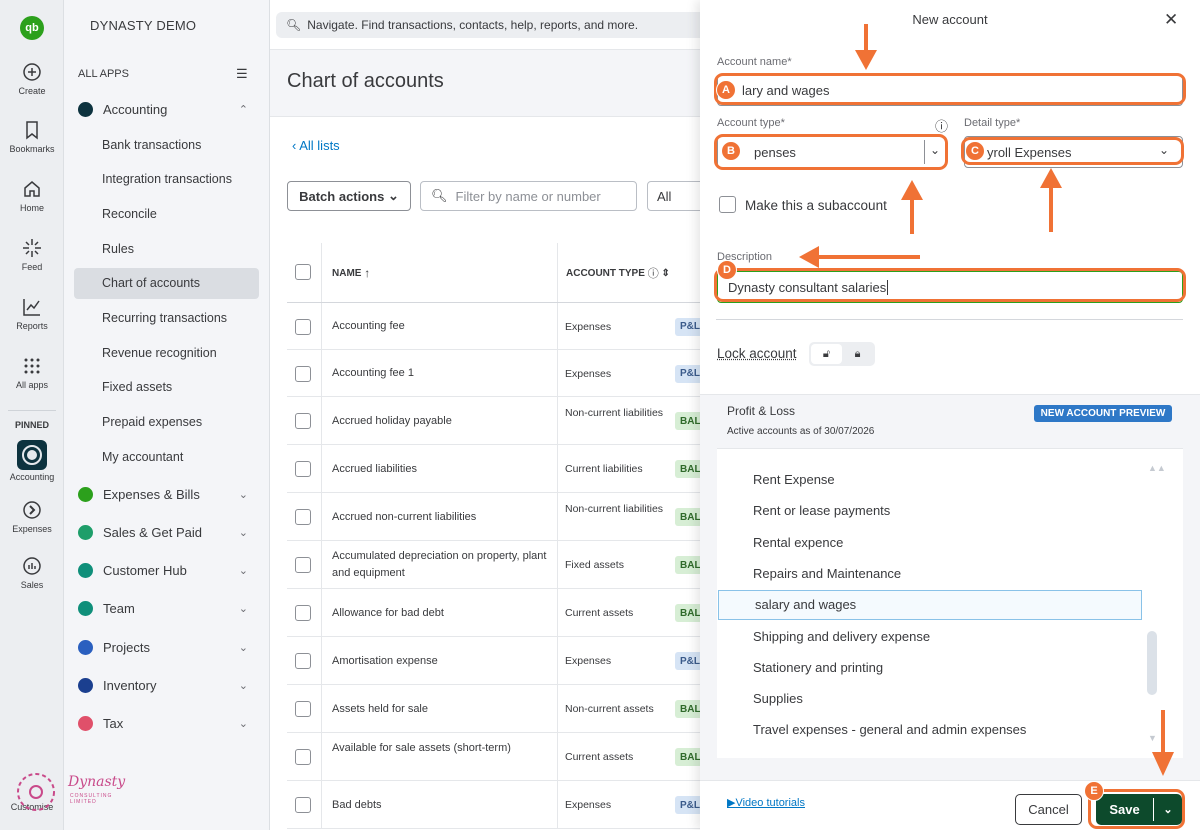  I want to click on sub-integration-transactions: Integration transactions, so click(167, 179).